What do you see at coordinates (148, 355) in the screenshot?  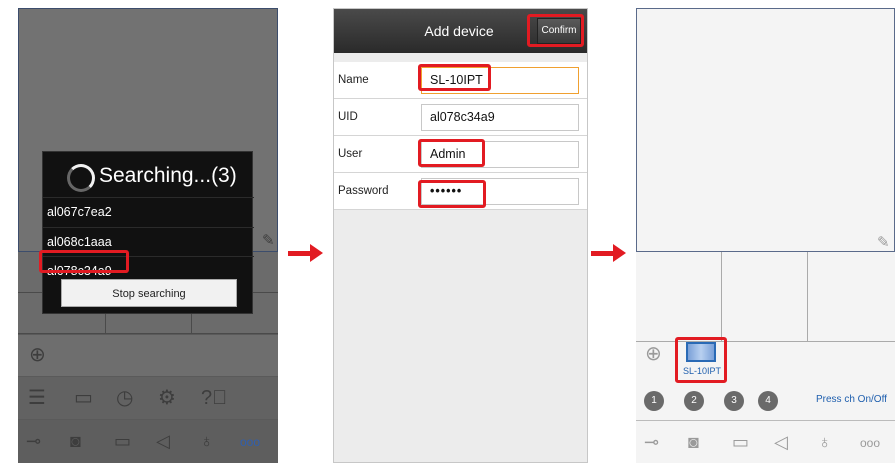 I see `add-bar: ⊕` at bounding box center [148, 355].